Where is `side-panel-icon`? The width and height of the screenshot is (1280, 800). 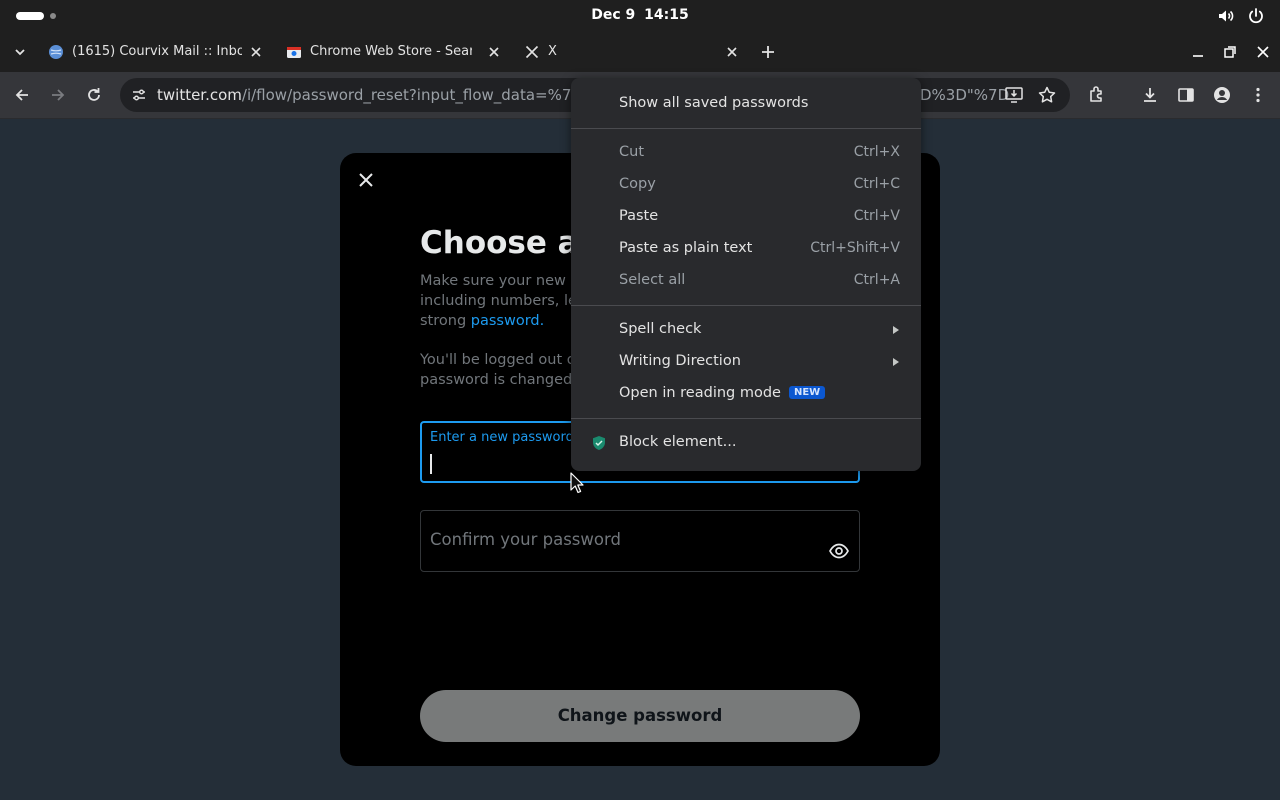 side-panel-icon is located at coordinates (1186, 95).